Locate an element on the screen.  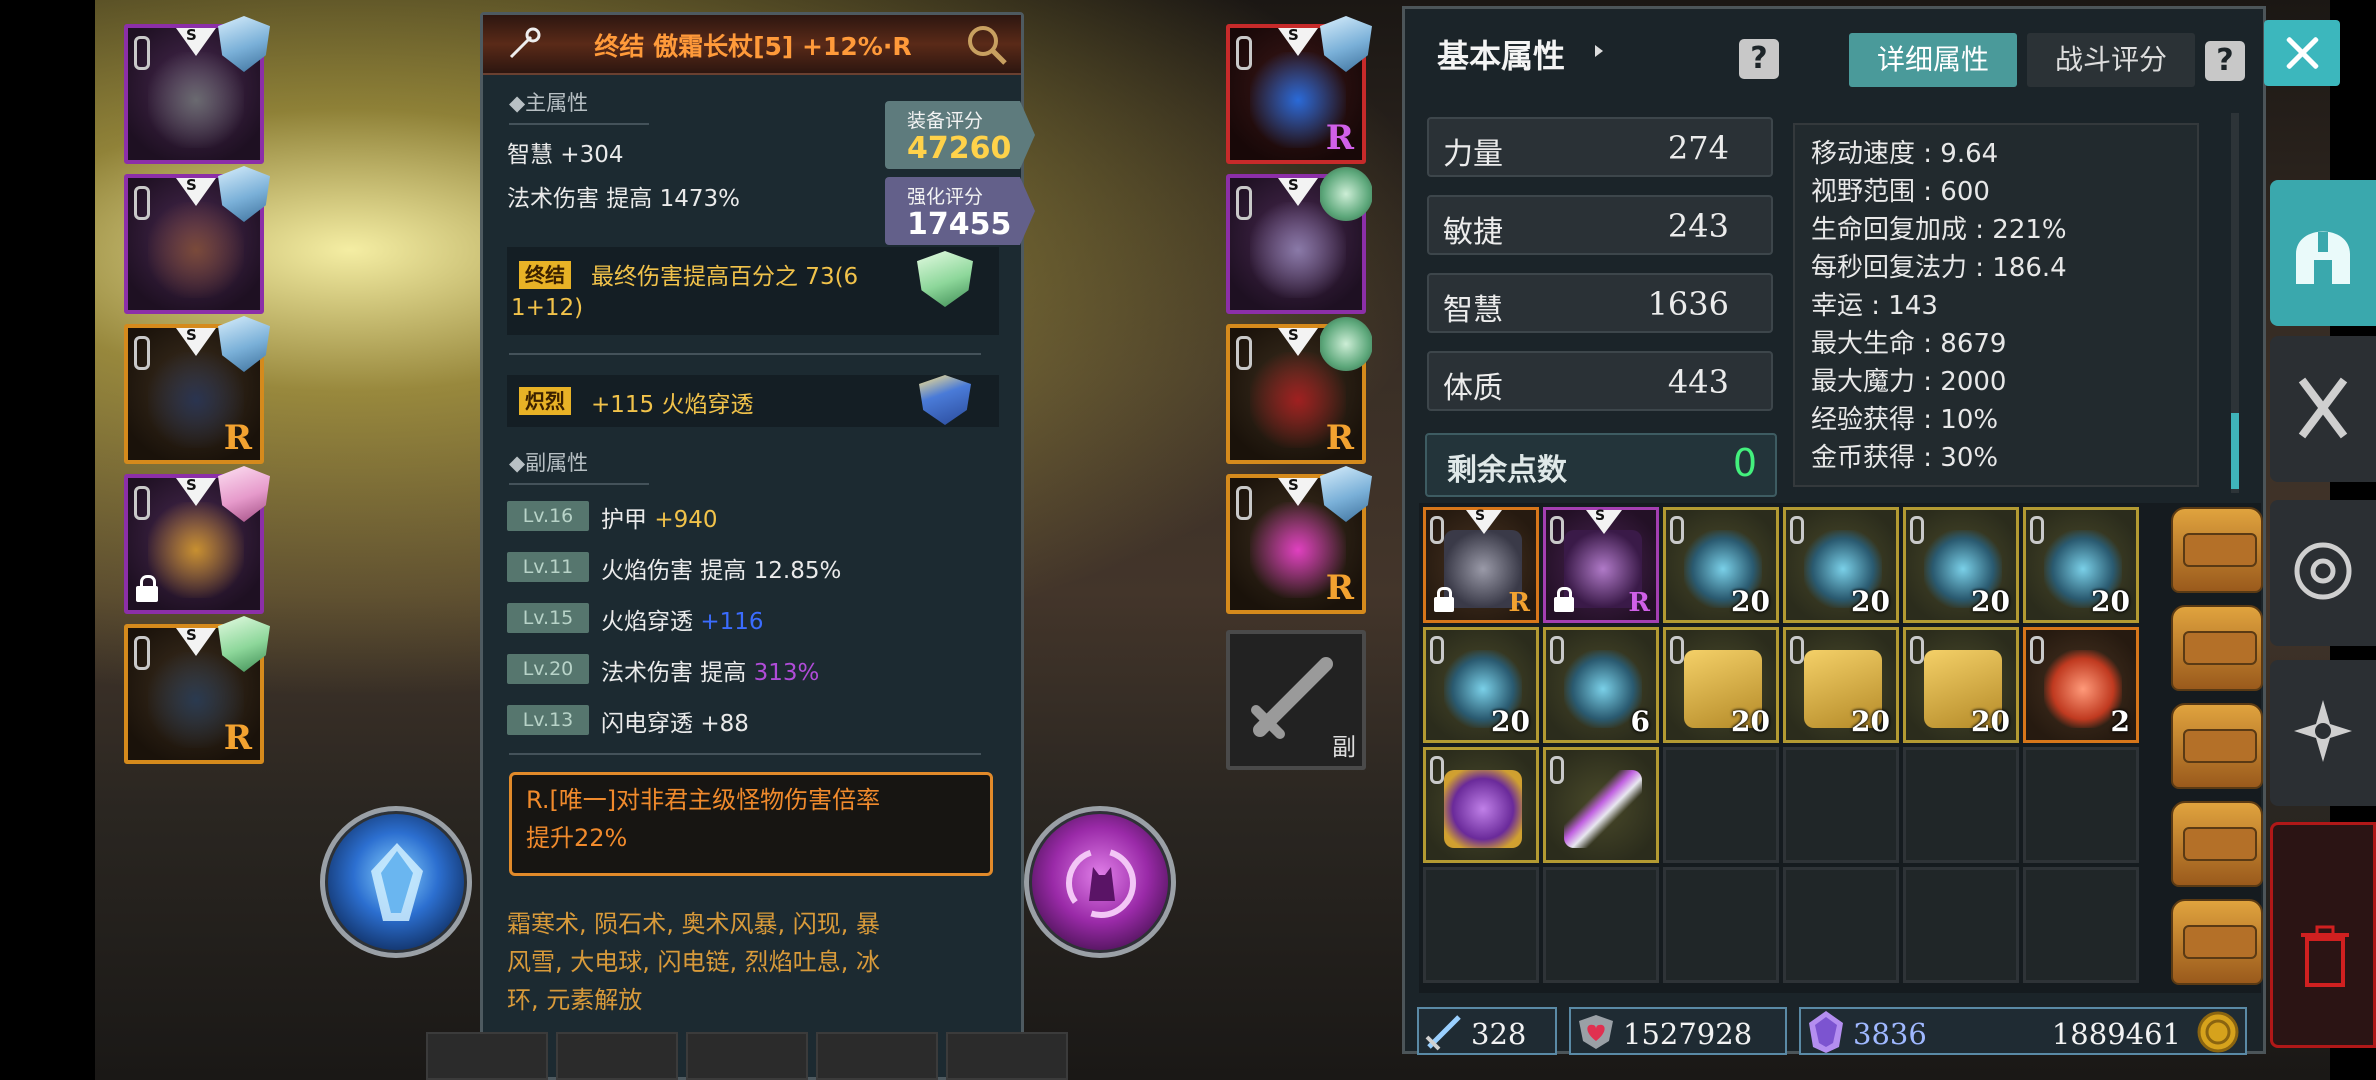
r-mark-icon: R is located at coordinates (1519, 603).